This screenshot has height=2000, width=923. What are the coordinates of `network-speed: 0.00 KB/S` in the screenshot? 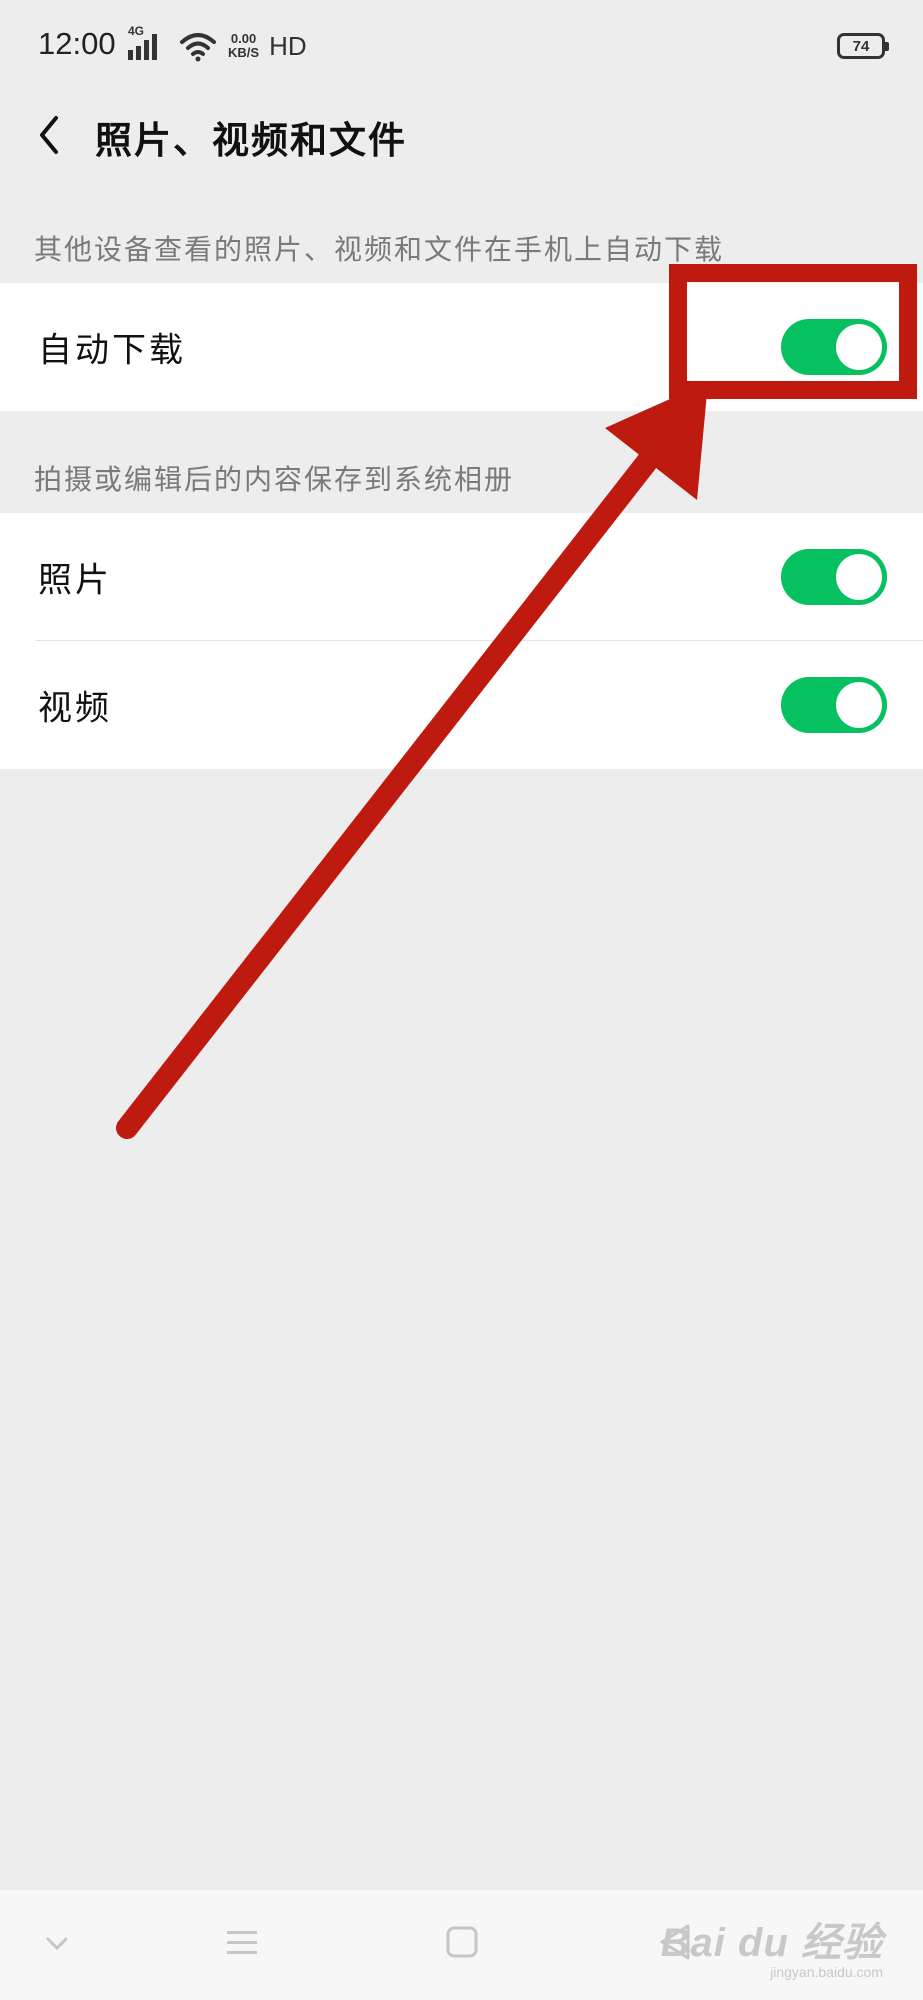 It's located at (243, 46).